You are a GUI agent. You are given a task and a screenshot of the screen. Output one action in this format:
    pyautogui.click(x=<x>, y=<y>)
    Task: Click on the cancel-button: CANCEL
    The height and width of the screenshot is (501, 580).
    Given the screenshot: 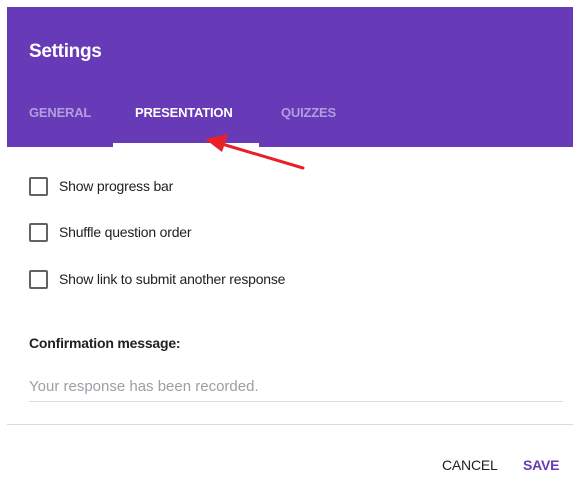 What is the action you would take?
    pyautogui.click(x=470, y=465)
    